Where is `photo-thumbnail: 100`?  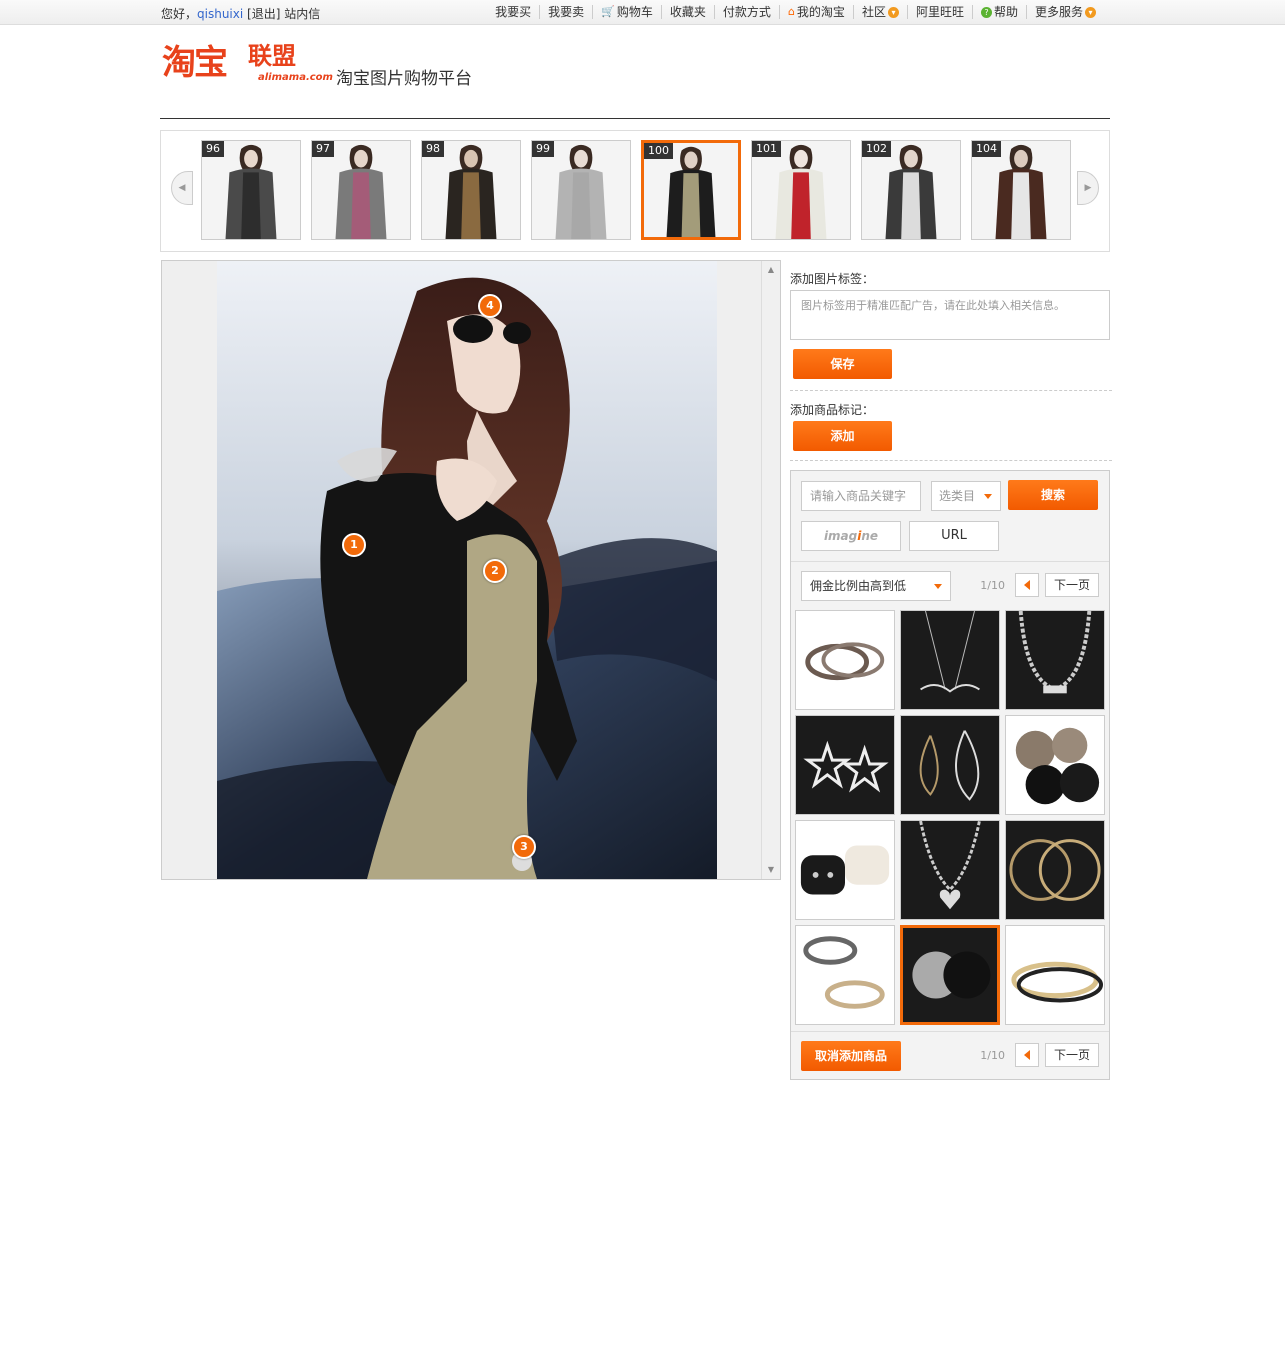
photo-thumbnail: 100 is located at coordinates (691, 190).